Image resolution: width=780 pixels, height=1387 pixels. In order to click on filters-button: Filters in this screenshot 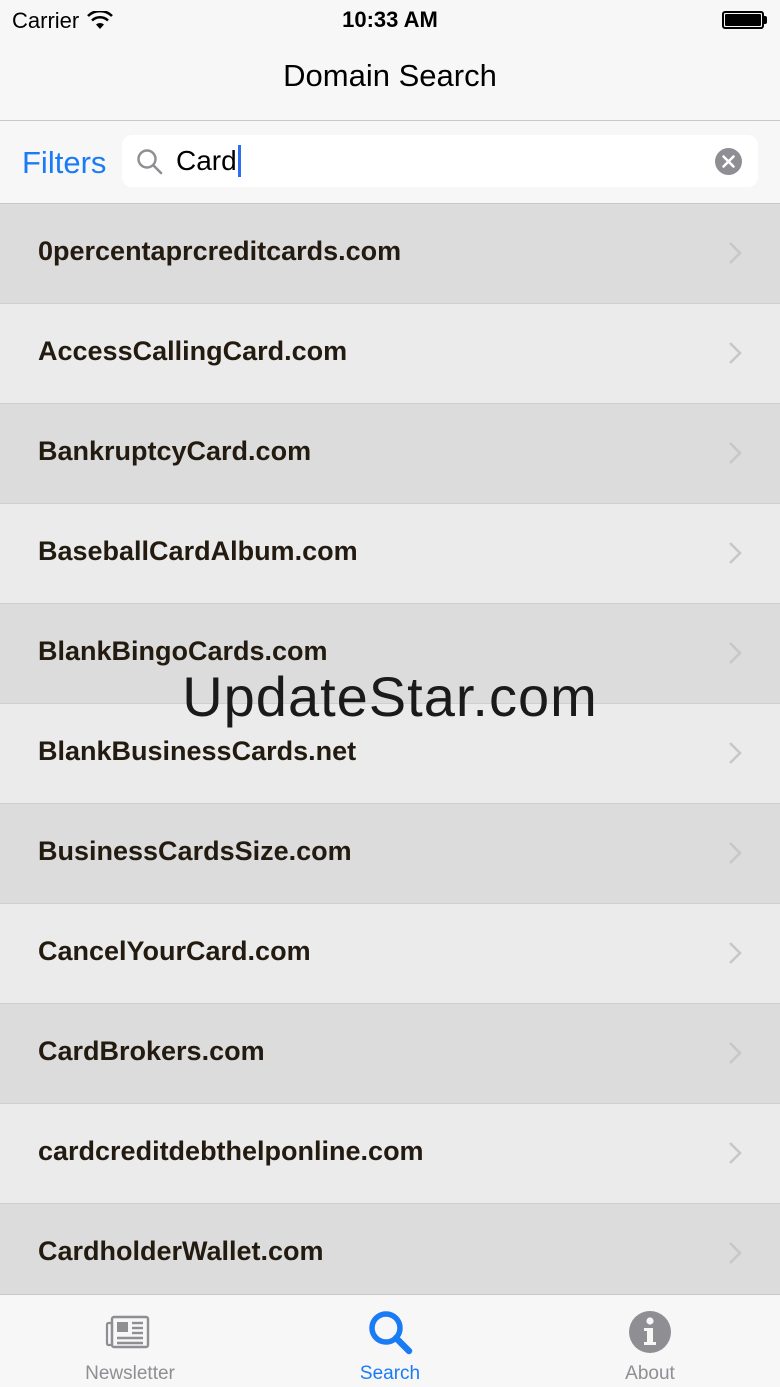, I will do `click(64, 163)`.